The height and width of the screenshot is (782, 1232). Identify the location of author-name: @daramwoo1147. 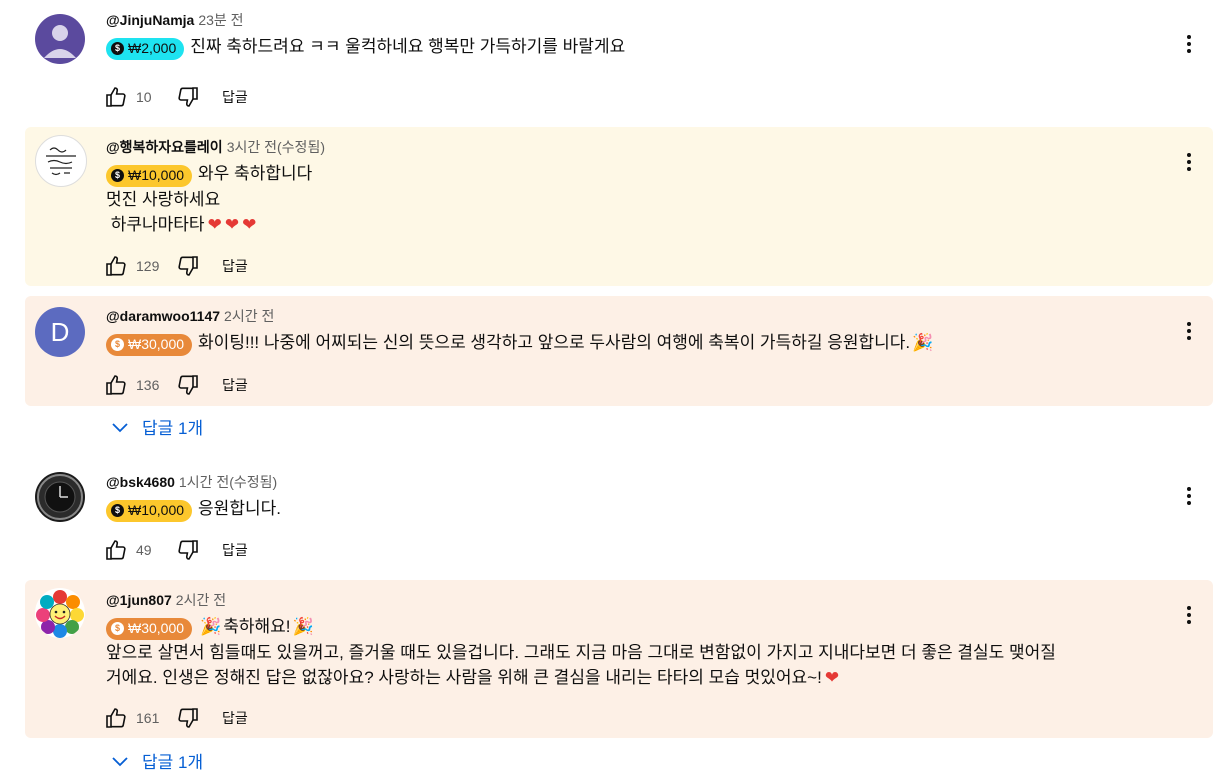
(163, 316).